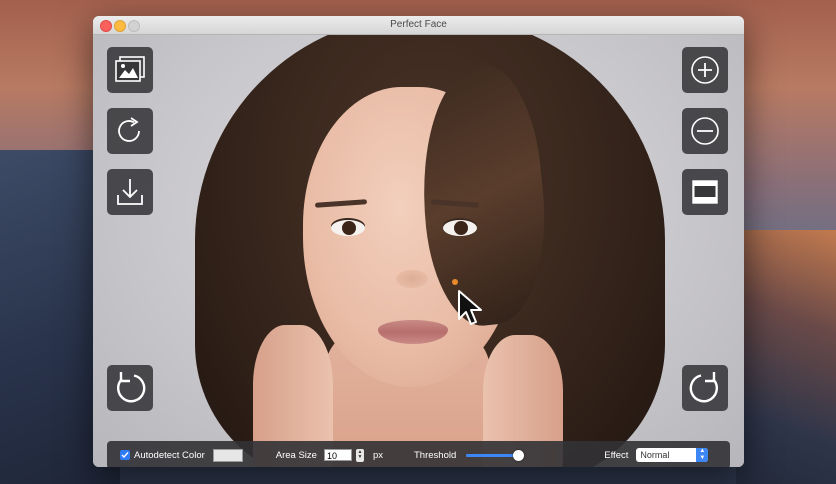 Image resolution: width=836 pixels, height=484 pixels. I want to click on zoom-in-button, so click(705, 70).